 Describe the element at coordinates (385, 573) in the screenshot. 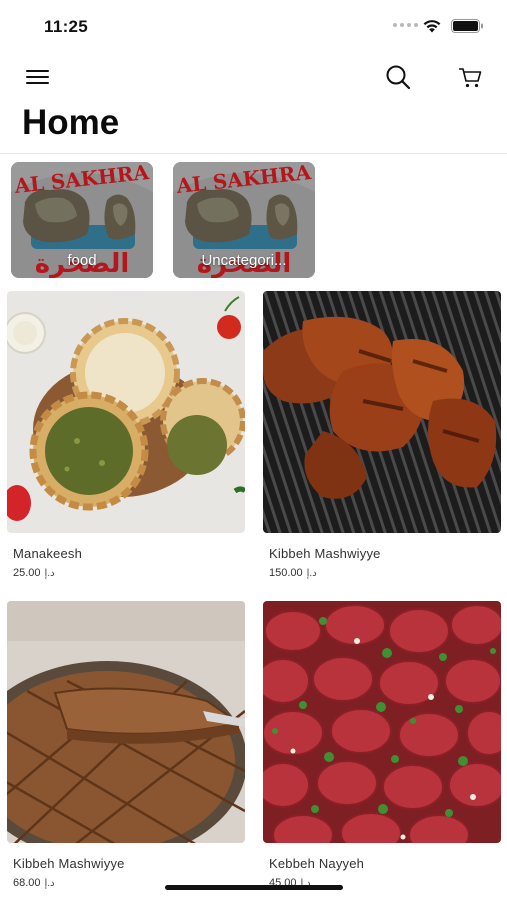

I see `product-price: 150.00 د.إ` at that location.